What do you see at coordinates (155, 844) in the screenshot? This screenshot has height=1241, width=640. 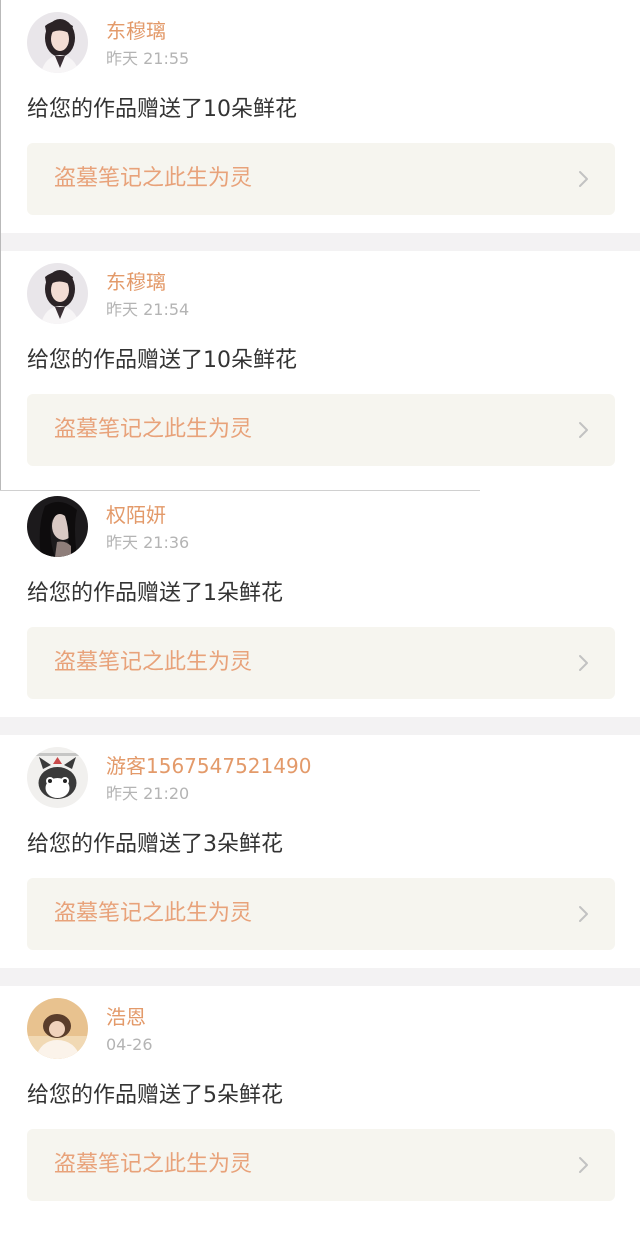 I see `gift-message: 给您的作品赠送了3朵鲜花` at bounding box center [155, 844].